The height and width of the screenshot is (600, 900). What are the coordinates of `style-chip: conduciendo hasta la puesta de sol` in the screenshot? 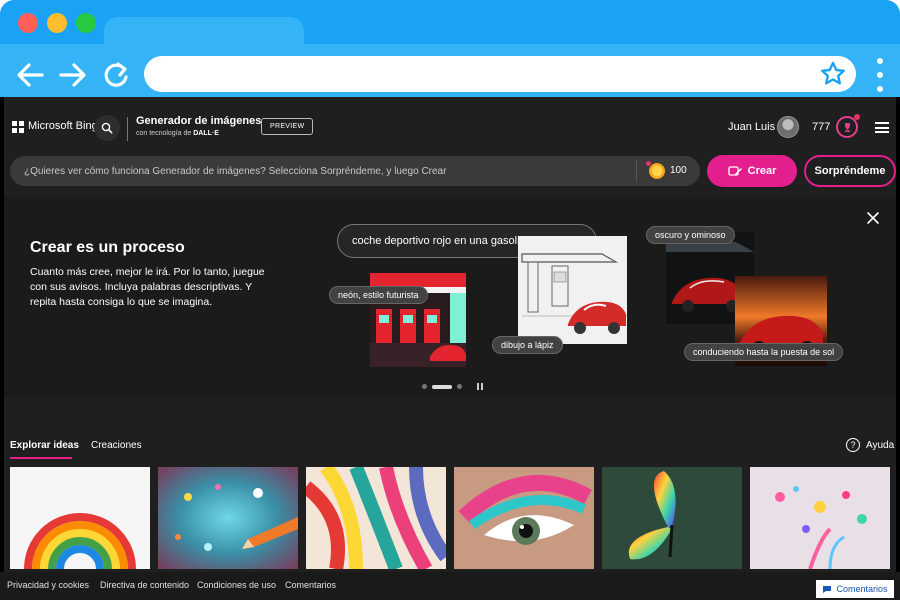 It's located at (764, 352).